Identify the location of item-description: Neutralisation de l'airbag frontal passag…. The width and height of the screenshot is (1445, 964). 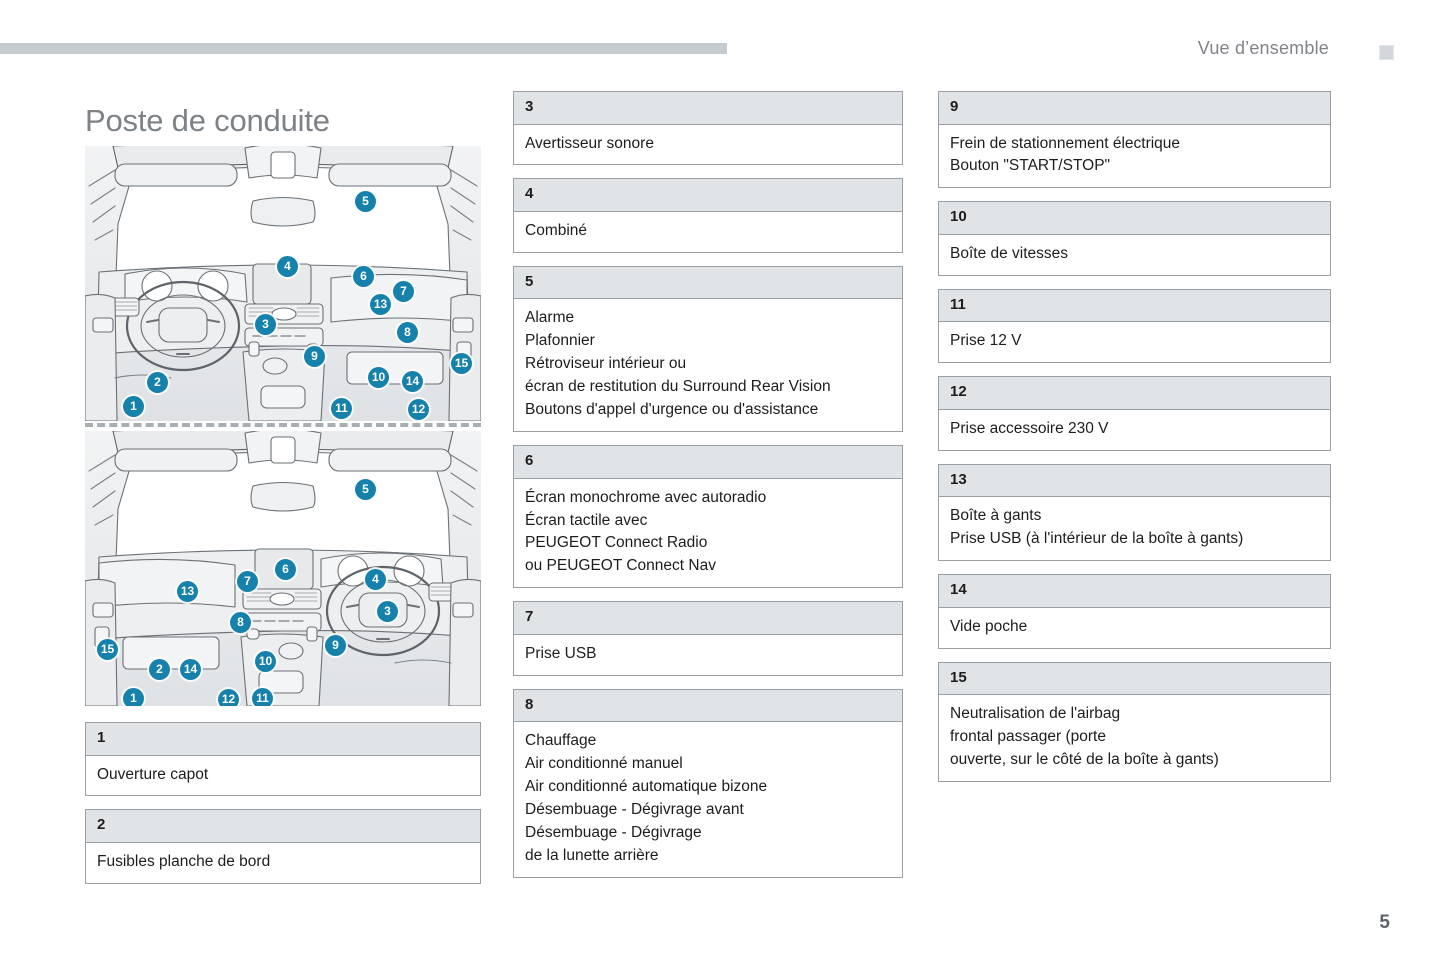
(1134, 738).